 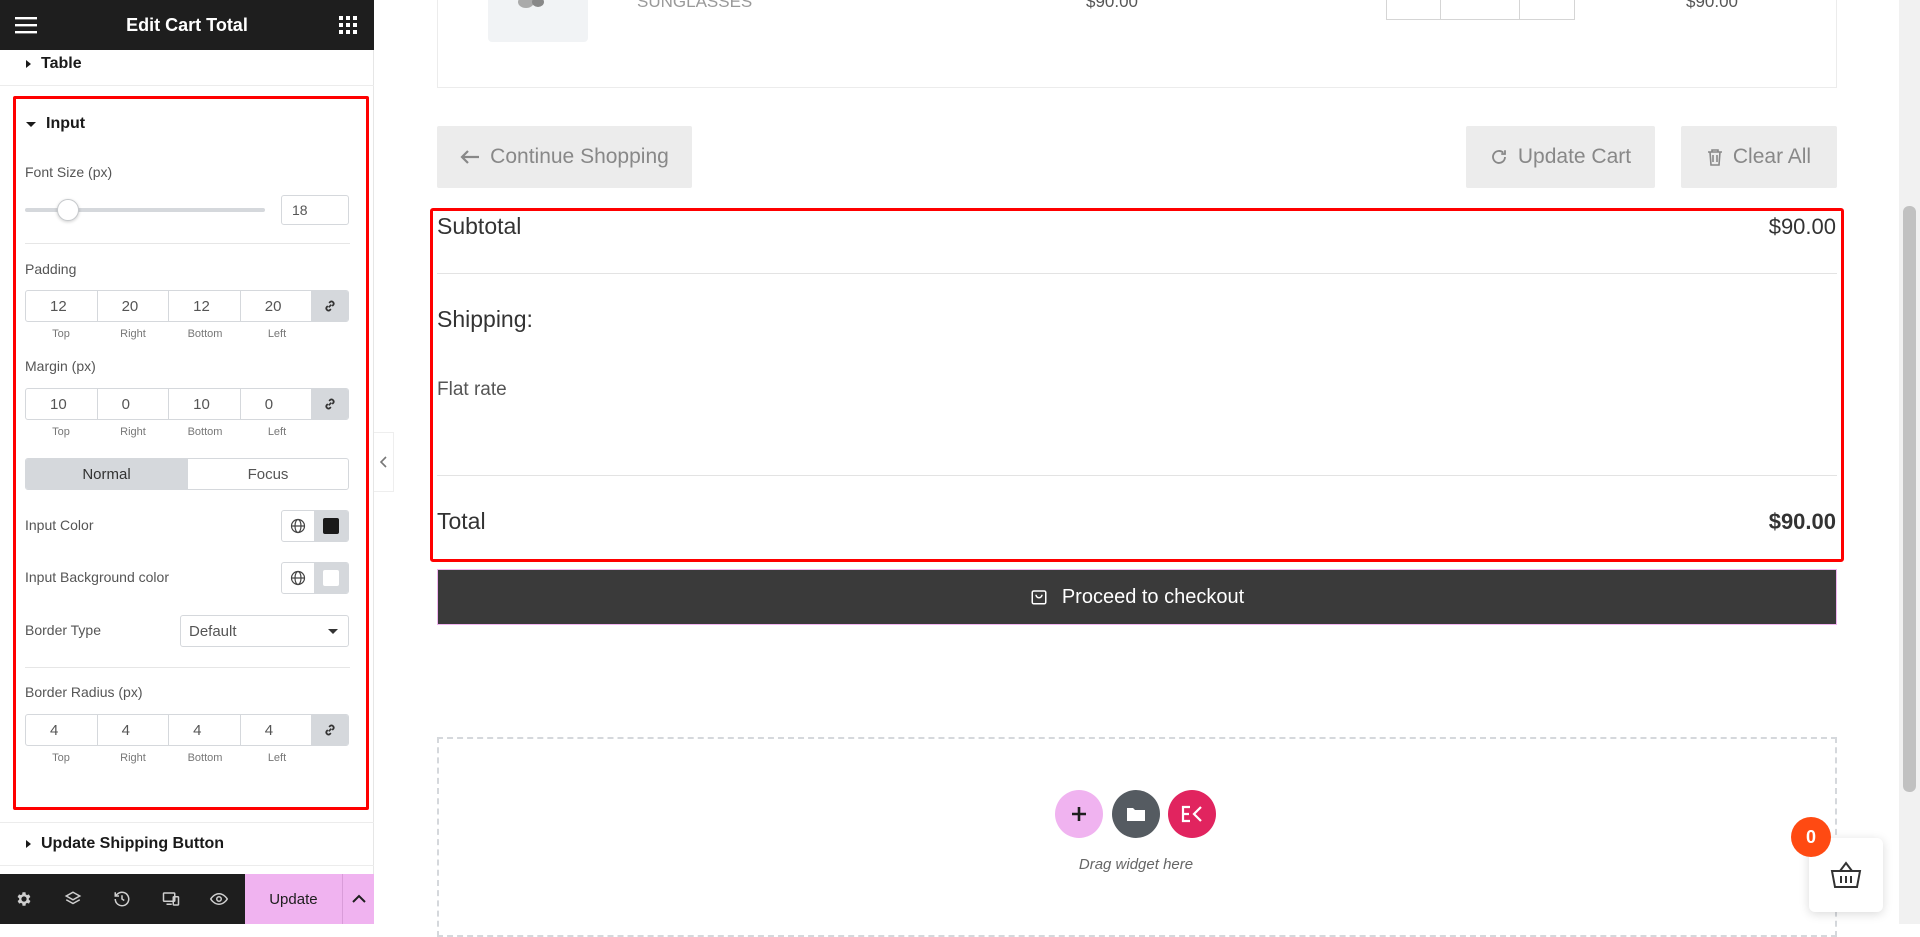 I want to click on tab-focus: Focus, so click(x=267, y=474).